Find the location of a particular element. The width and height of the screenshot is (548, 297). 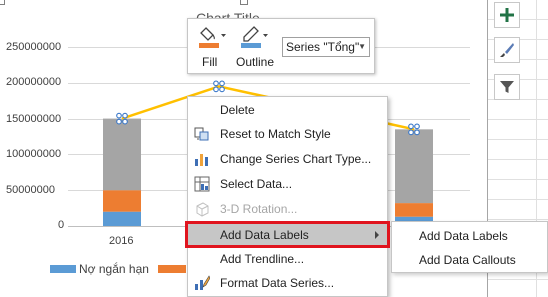

menu-item-reset-style: Reset to Match Style is located at coordinates (287, 134).